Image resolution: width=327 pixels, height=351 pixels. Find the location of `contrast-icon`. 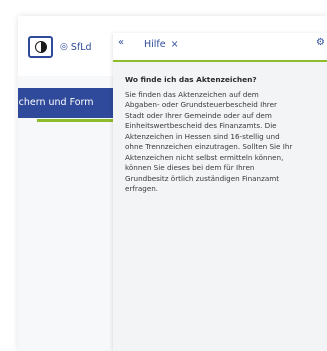

contrast-icon is located at coordinates (40, 47).